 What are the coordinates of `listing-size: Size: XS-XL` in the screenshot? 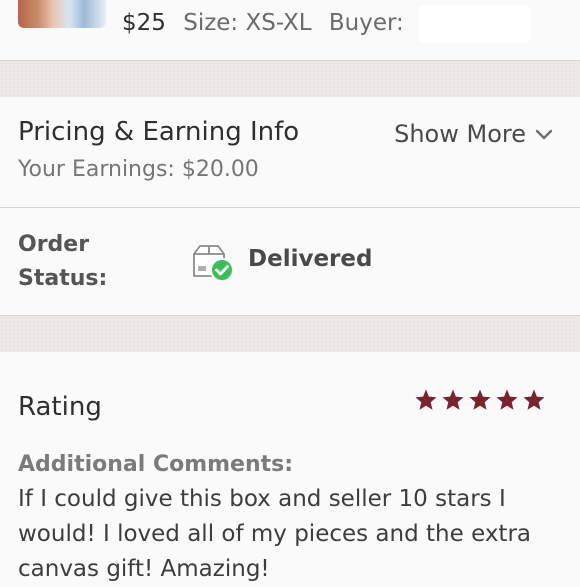 It's located at (247, 23).